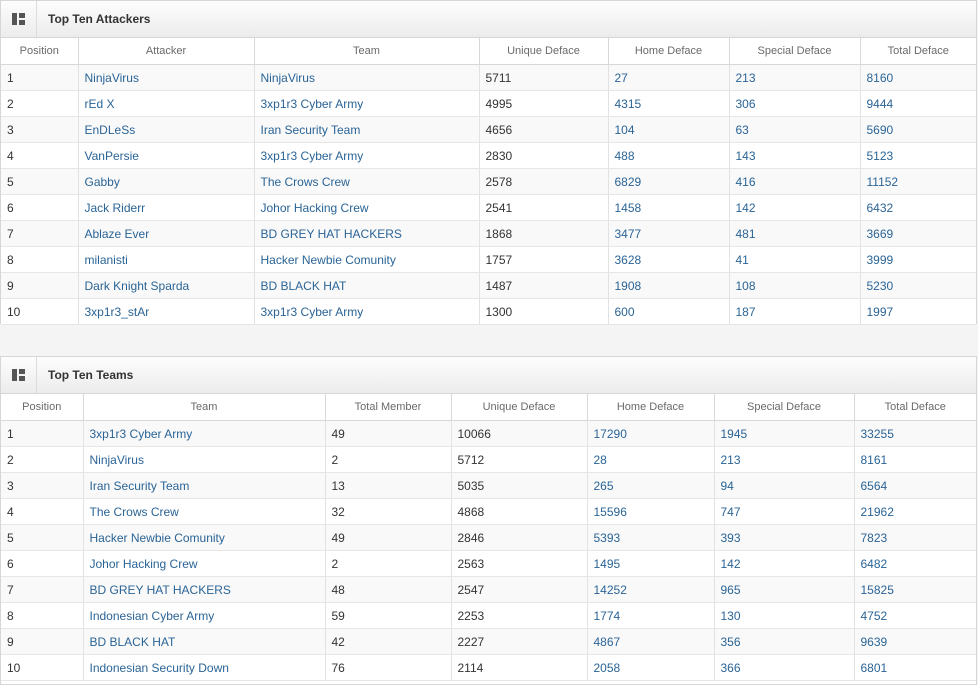 This screenshot has height=685, width=978. I want to click on home-deface-link: 5393, so click(651, 537).